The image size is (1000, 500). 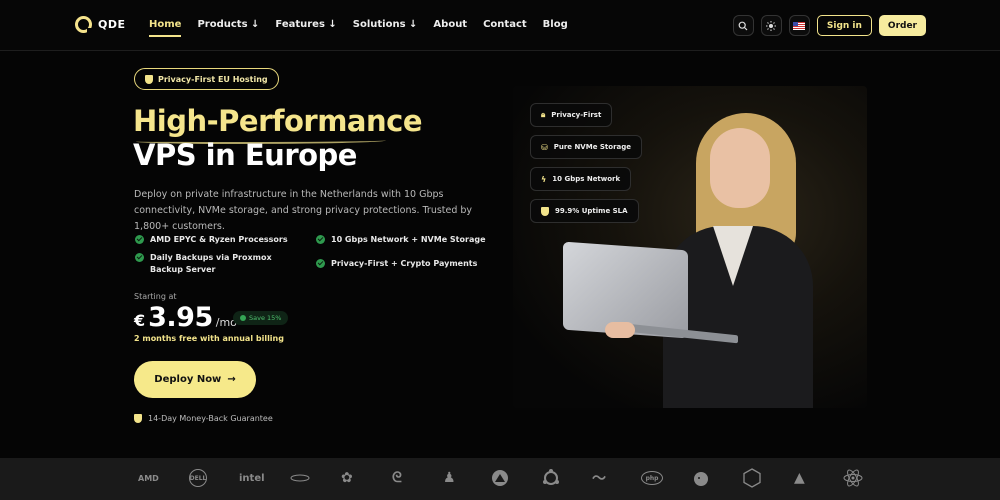 What do you see at coordinates (740, 168) in the screenshot?
I see `photo-face` at bounding box center [740, 168].